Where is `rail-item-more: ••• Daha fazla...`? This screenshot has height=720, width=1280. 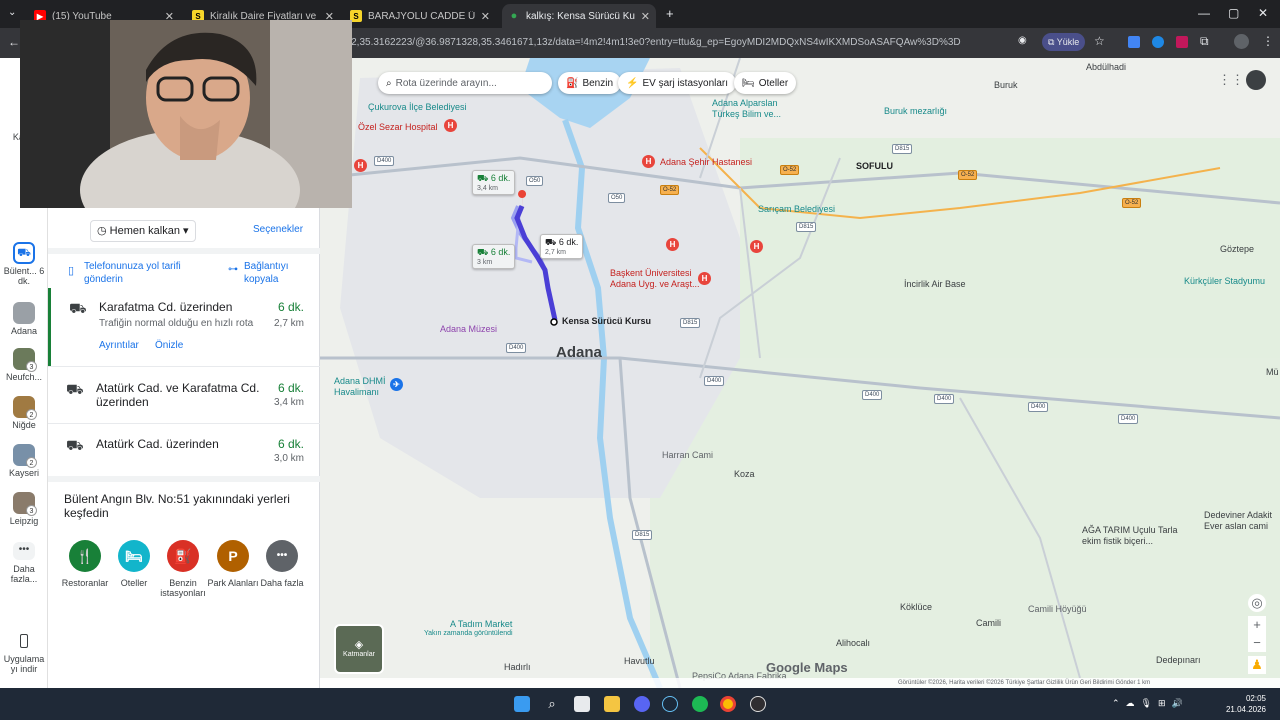
rail-item-more: ••• Daha fazla... is located at coordinates (24, 563).